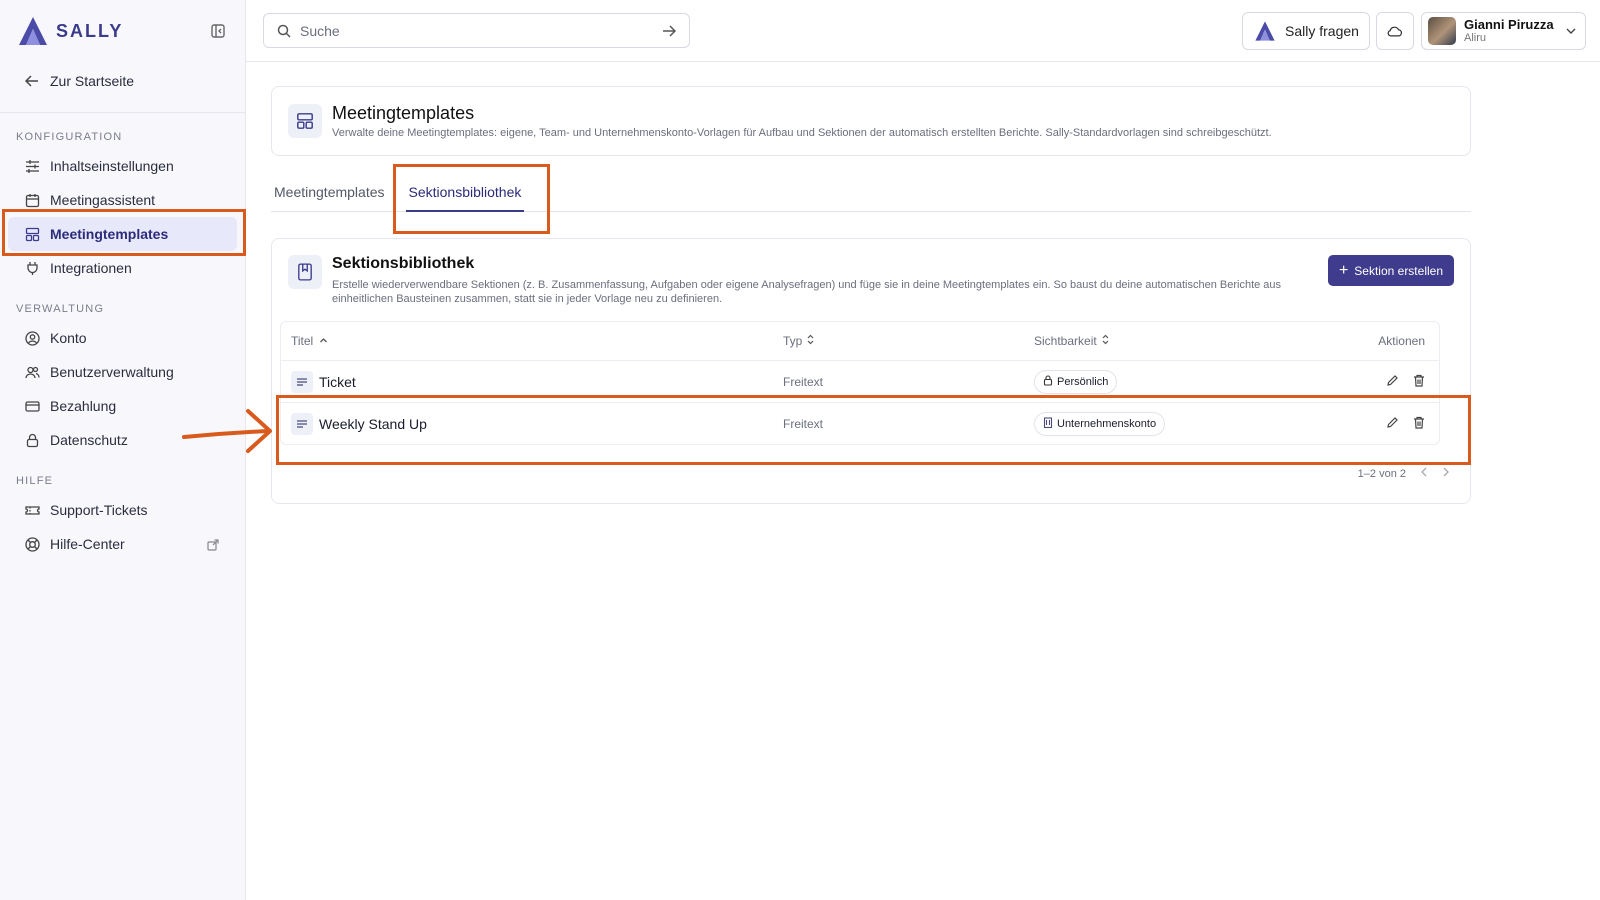  What do you see at coordinates (1401, 341) in the screenshot?
I see `column-header-actions: Aktionen` at bounding box center [1401, 341].